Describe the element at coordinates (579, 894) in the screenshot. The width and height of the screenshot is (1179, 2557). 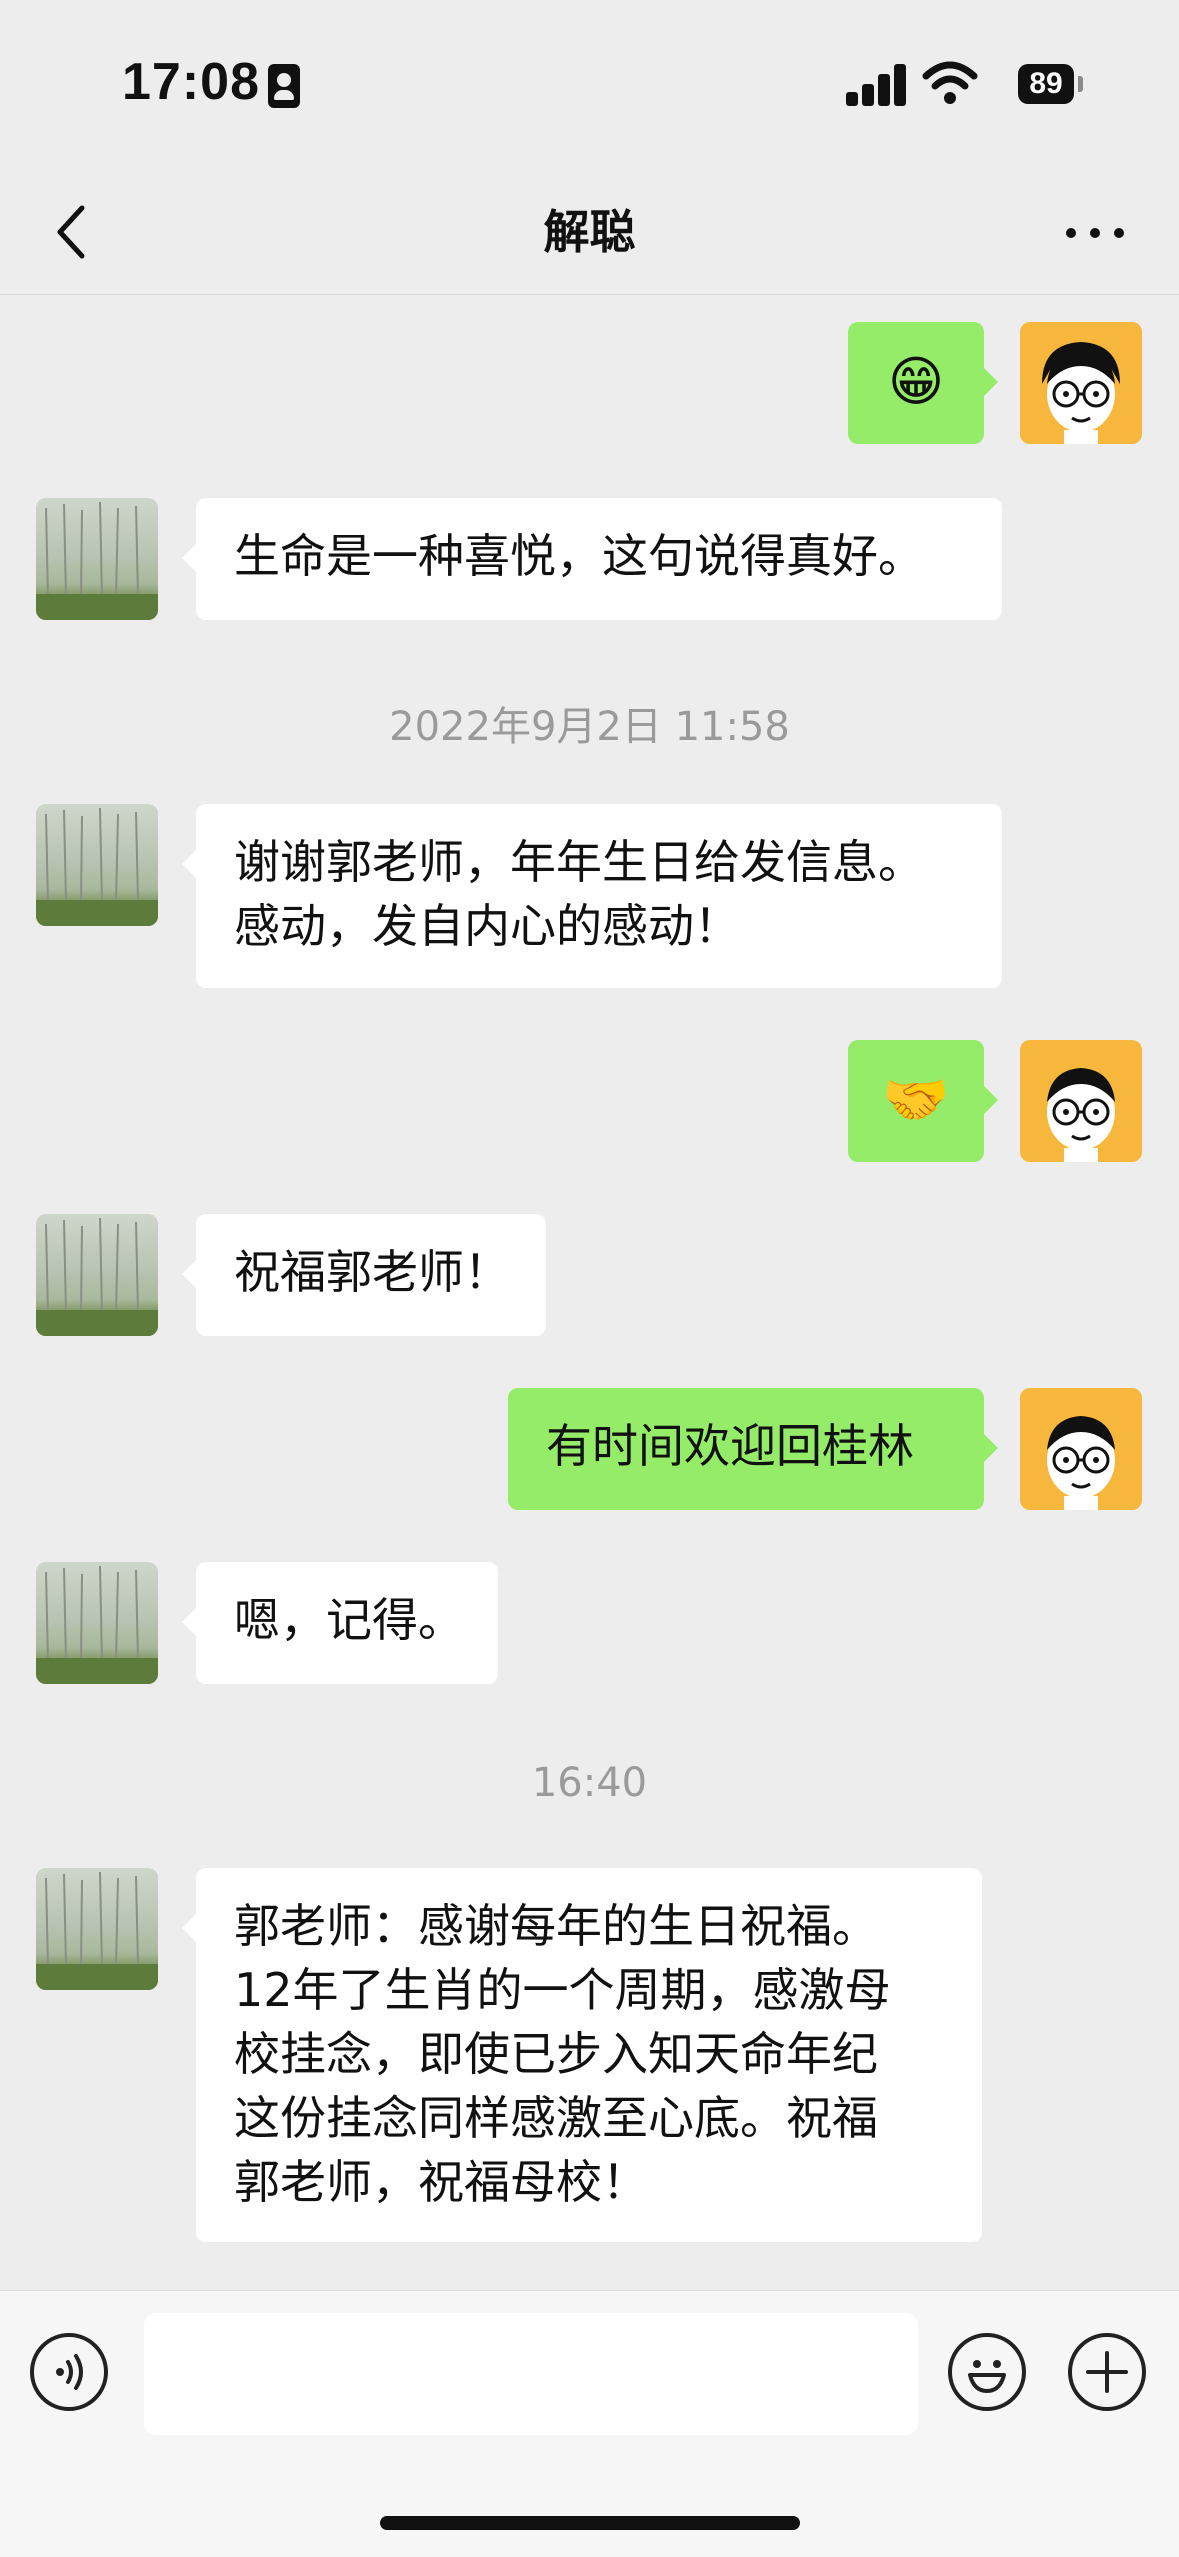
I see `message-text: 谢谢郭老师，年年生日给发信息。 感动，发自内心的感动！` at that location.